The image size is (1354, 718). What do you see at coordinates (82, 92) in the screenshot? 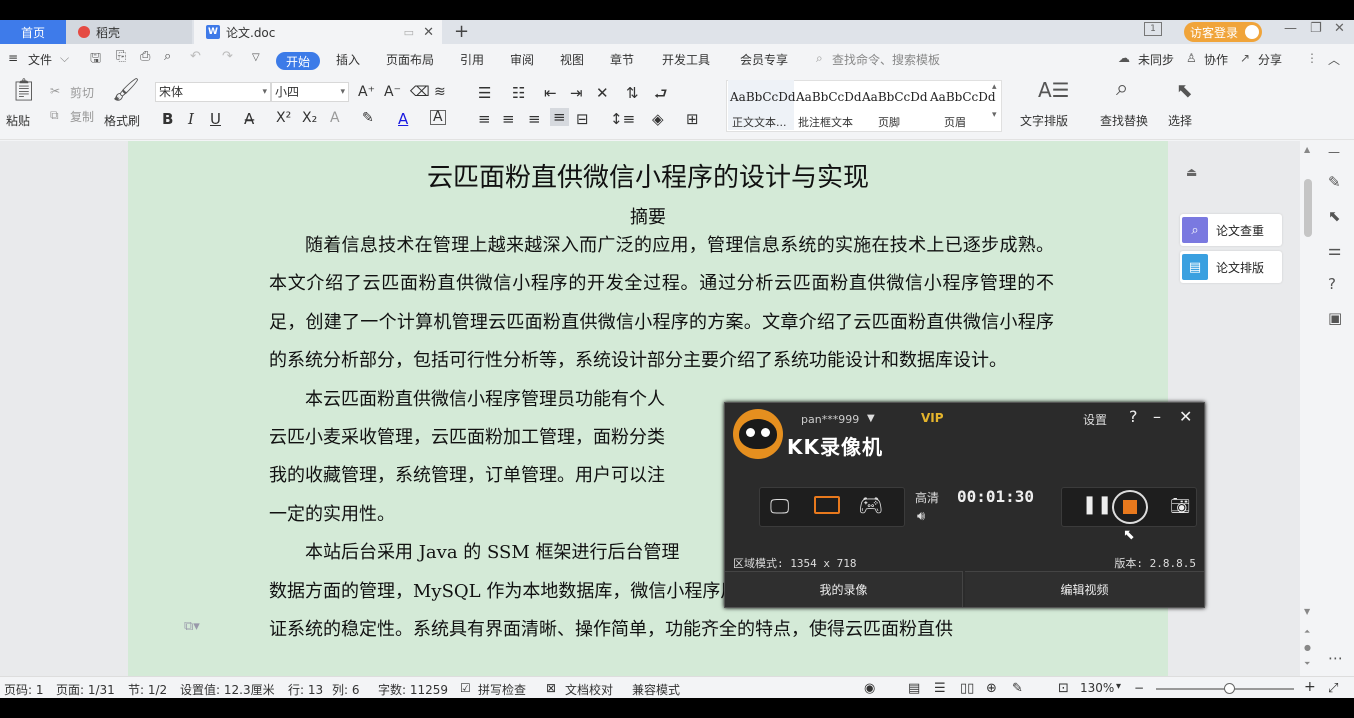
I see `cut-button: 剪切` at bounding box center [82, 92].